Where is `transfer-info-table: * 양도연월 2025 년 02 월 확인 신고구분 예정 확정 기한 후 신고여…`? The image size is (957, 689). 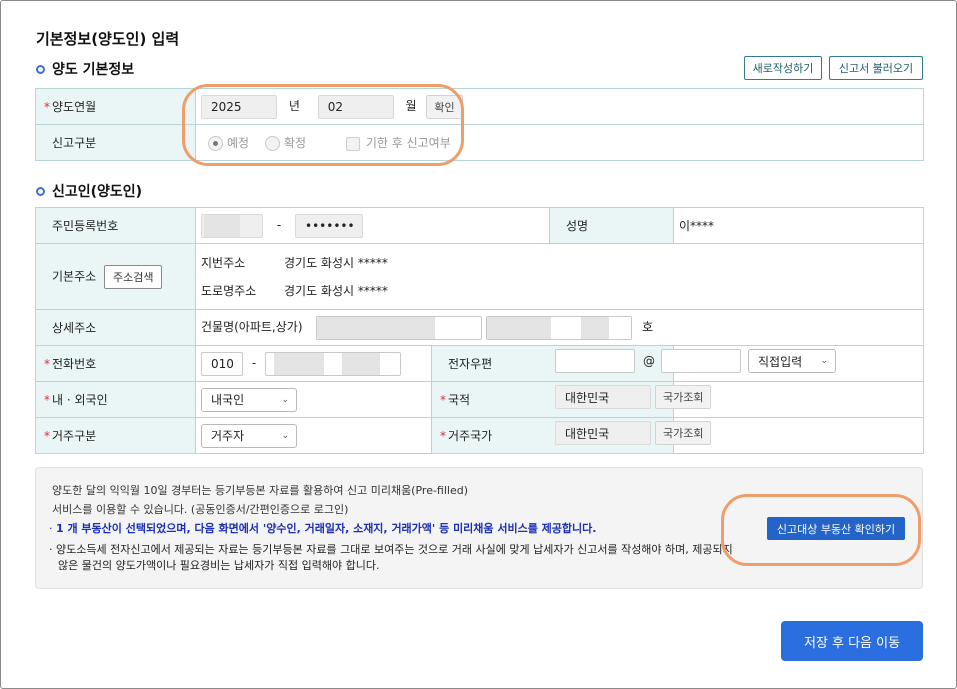
transfer-info-table: * 양도연월 2025 년 02 월 확인 신고구분 예정 확정 기한 후 신고여… is located at coordinates (479, 124).